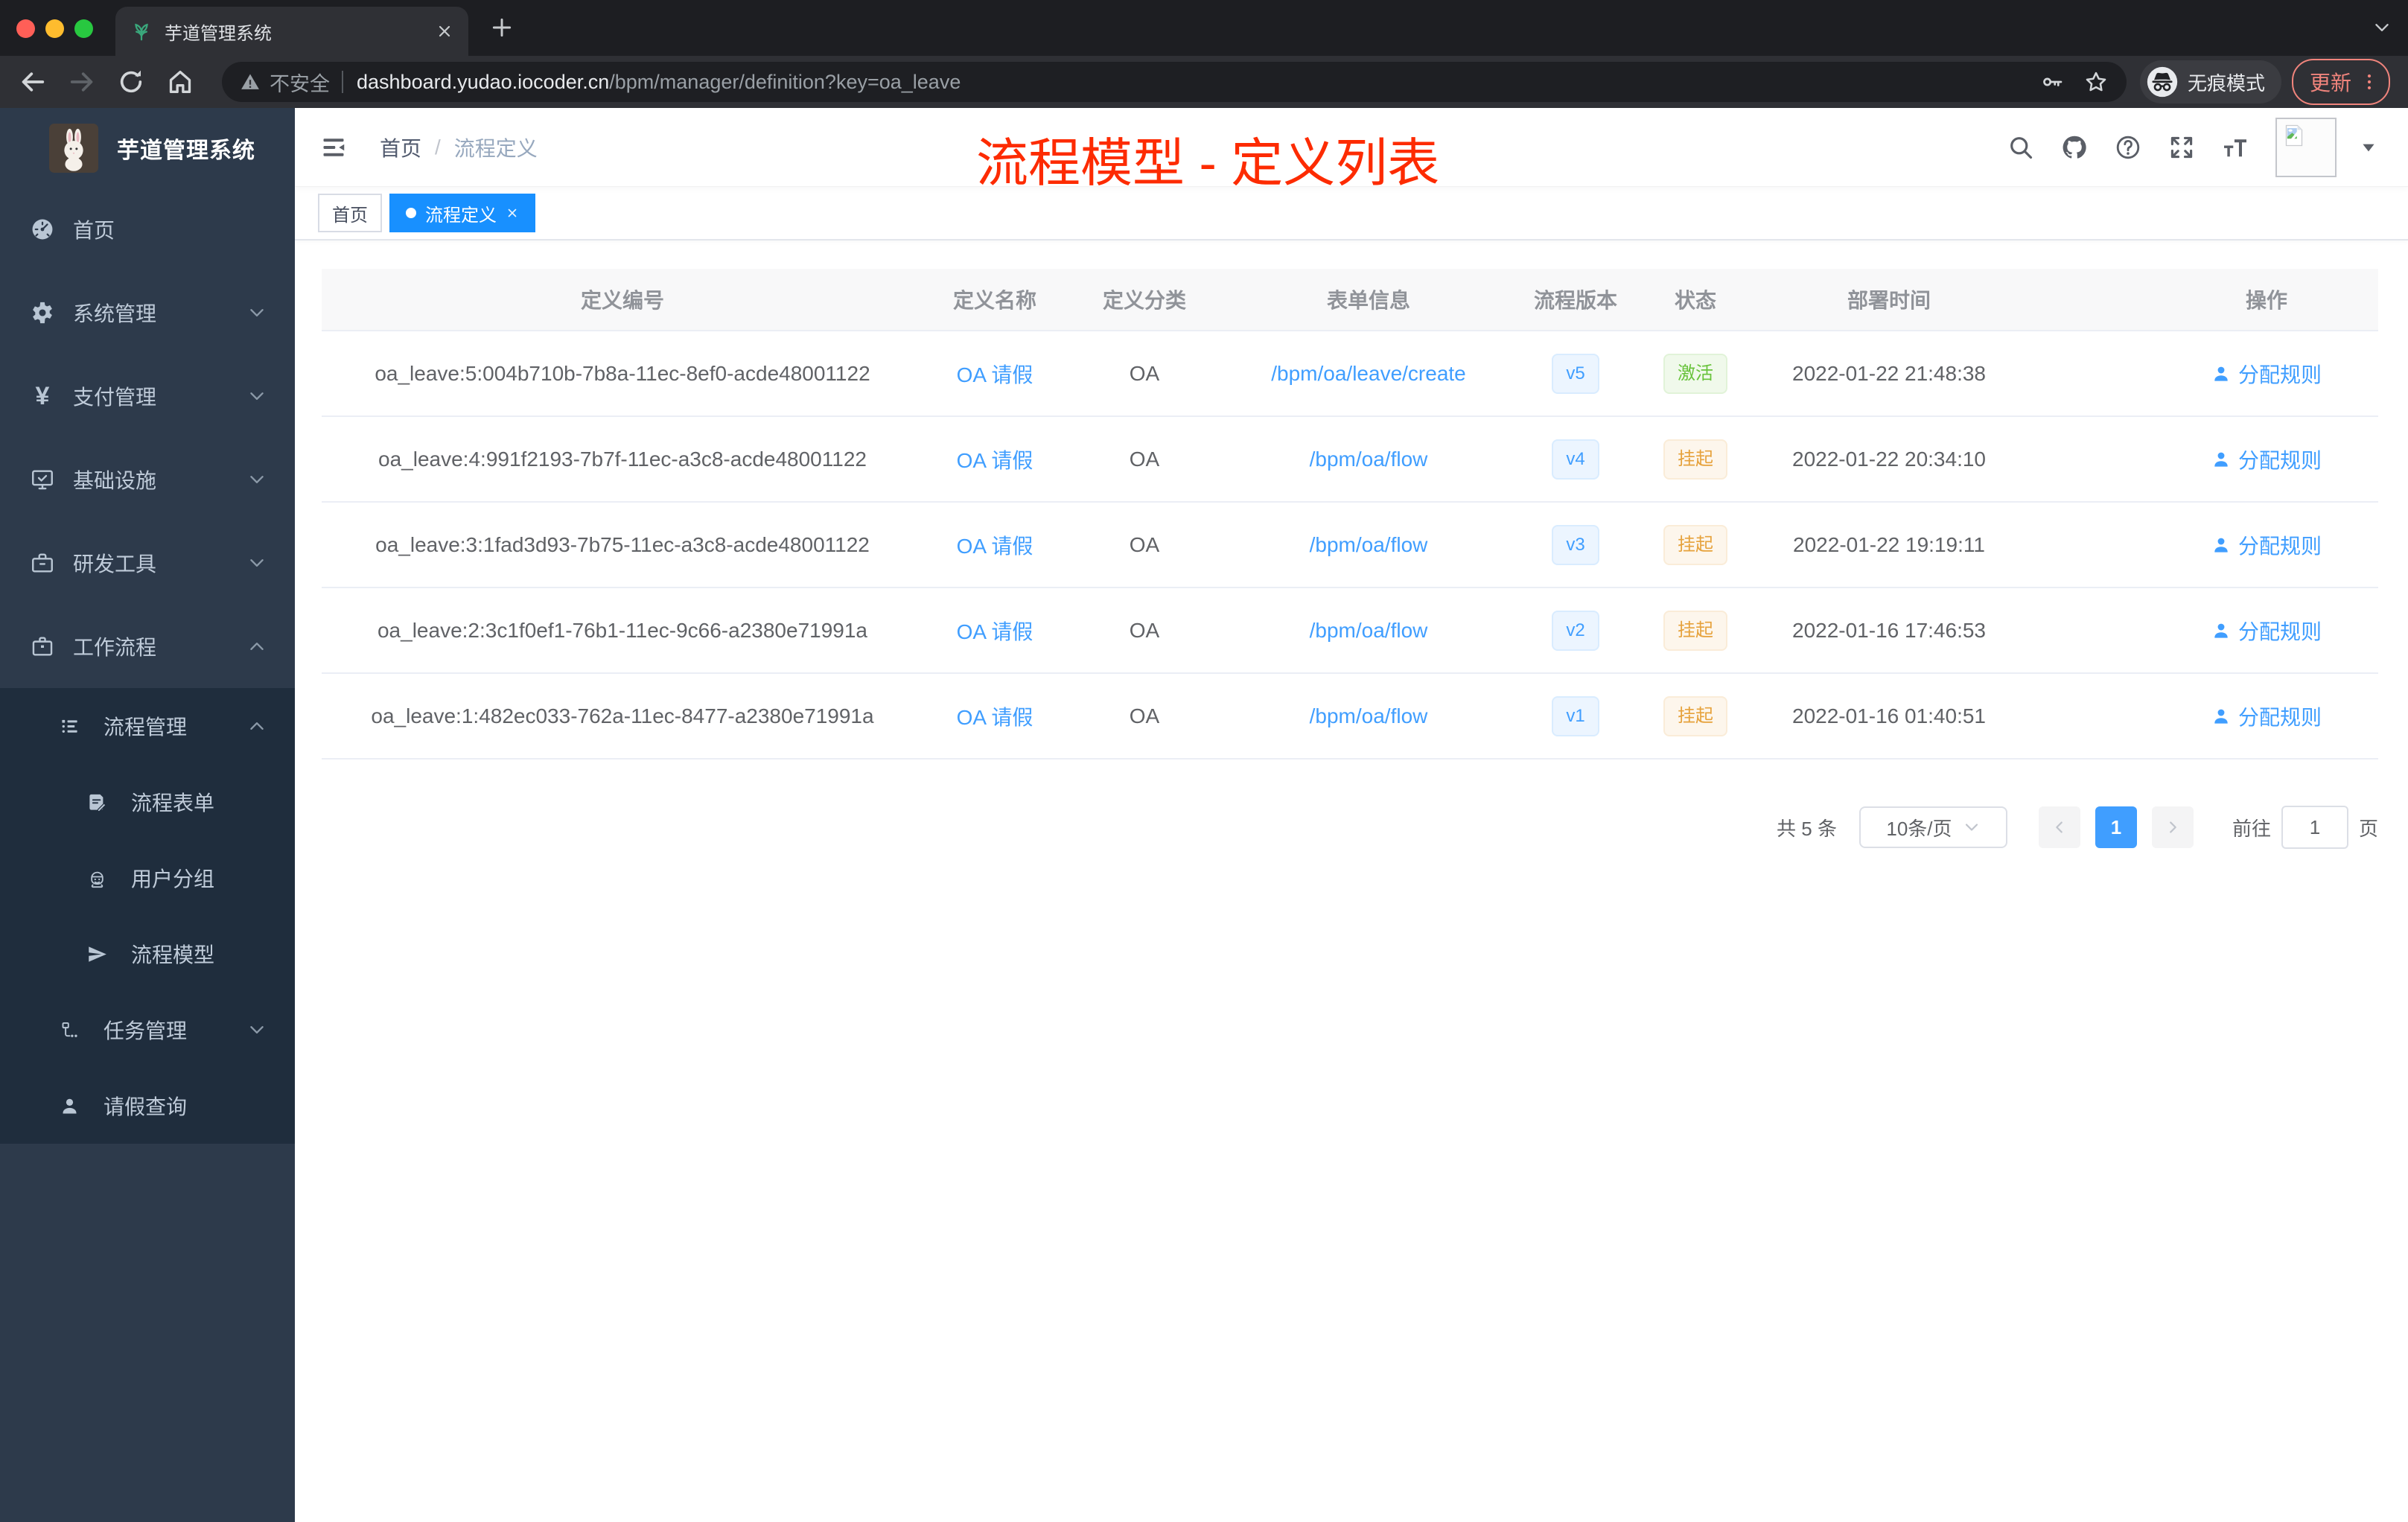 The height and width of the screenshot is (1522, 2408). What do you see at coordinates (70, 726) in the screenshot?
I see `list-tree-icon` at bounding box center [70, 726].